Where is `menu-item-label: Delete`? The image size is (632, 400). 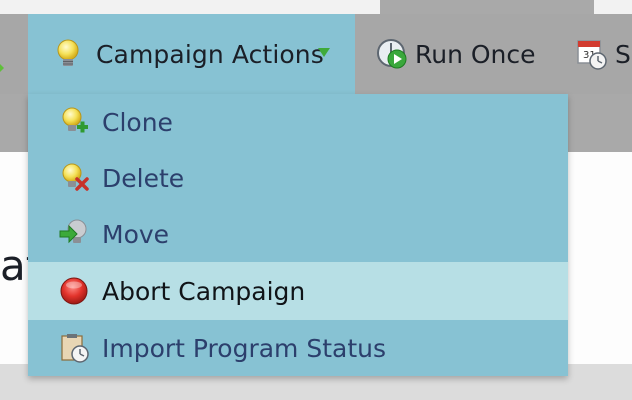
menu-item-label: Delete is located at coordinates (143, 178).